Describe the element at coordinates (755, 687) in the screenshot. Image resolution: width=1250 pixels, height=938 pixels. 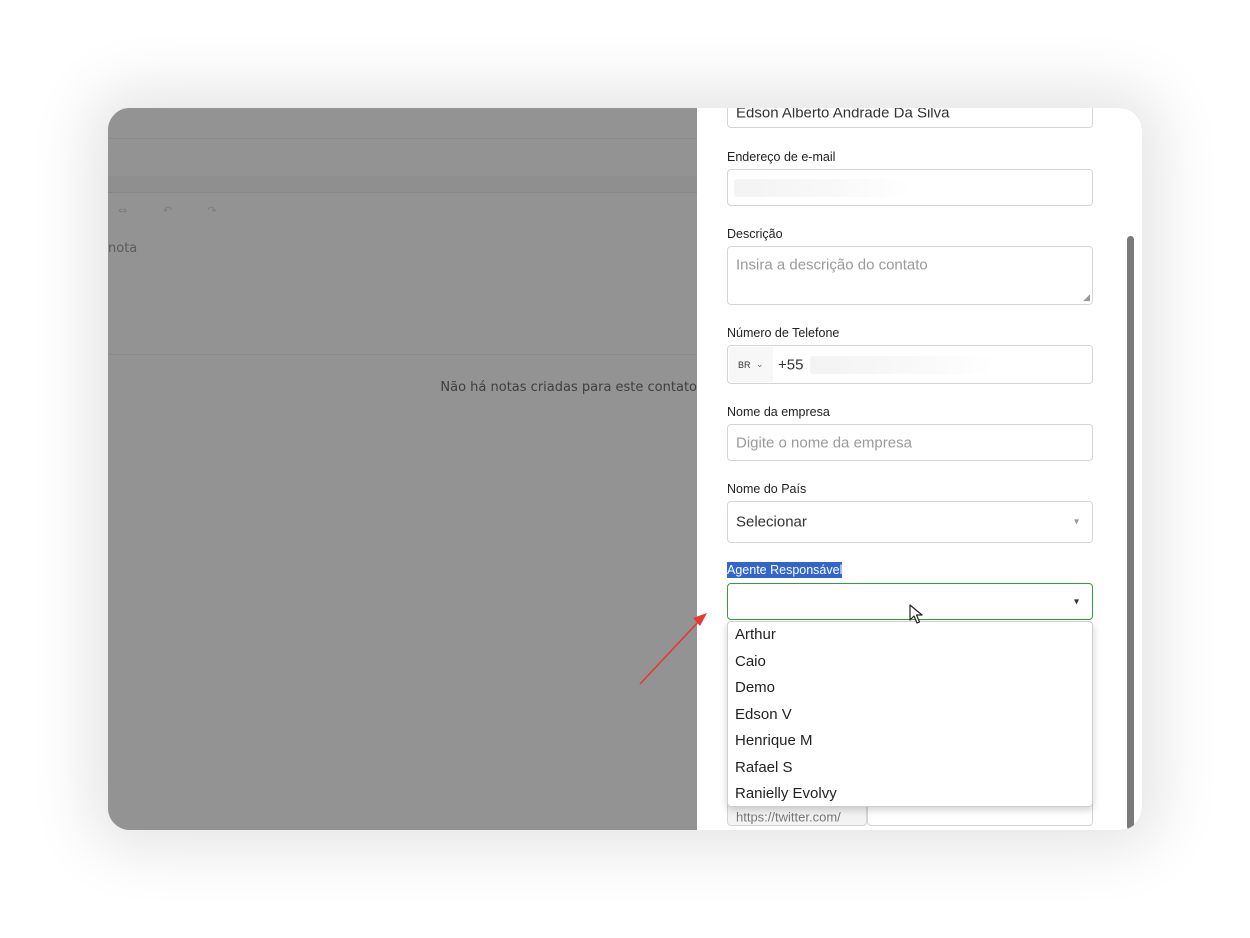
I see `agent-option: Demo` at that location.